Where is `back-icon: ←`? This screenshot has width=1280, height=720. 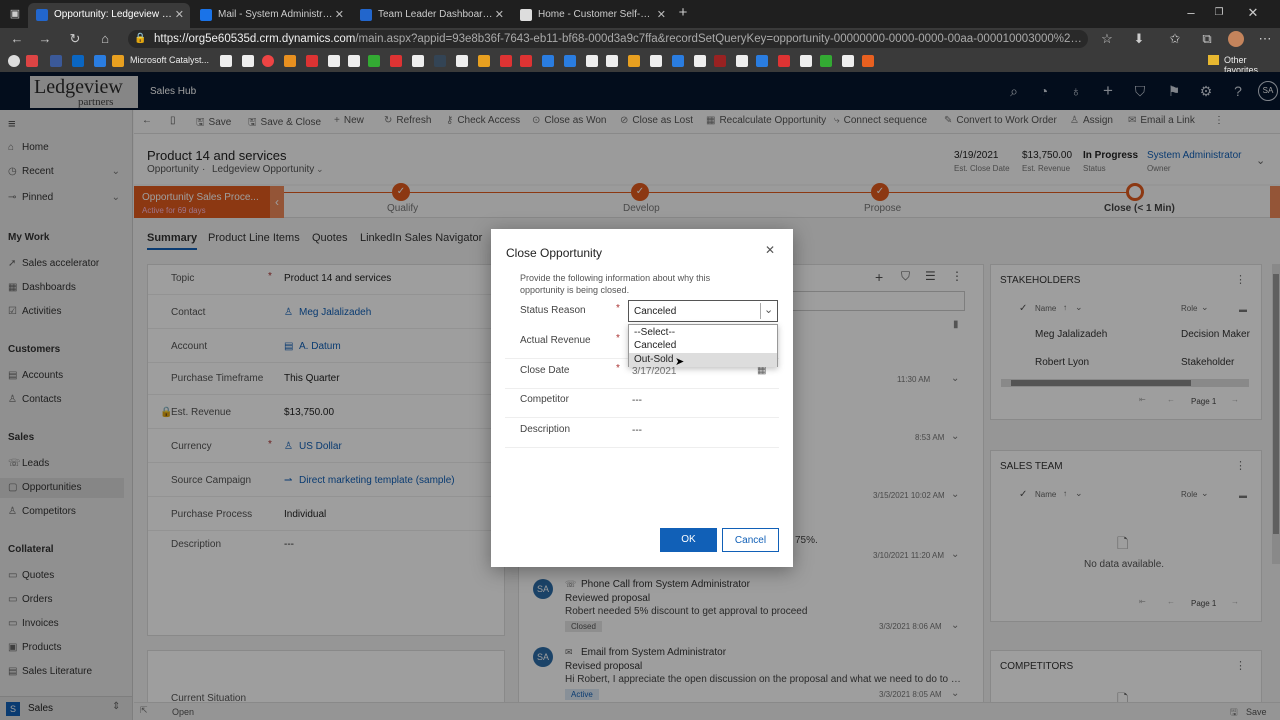
back-icon: ← is located at coordinates (17, 39).